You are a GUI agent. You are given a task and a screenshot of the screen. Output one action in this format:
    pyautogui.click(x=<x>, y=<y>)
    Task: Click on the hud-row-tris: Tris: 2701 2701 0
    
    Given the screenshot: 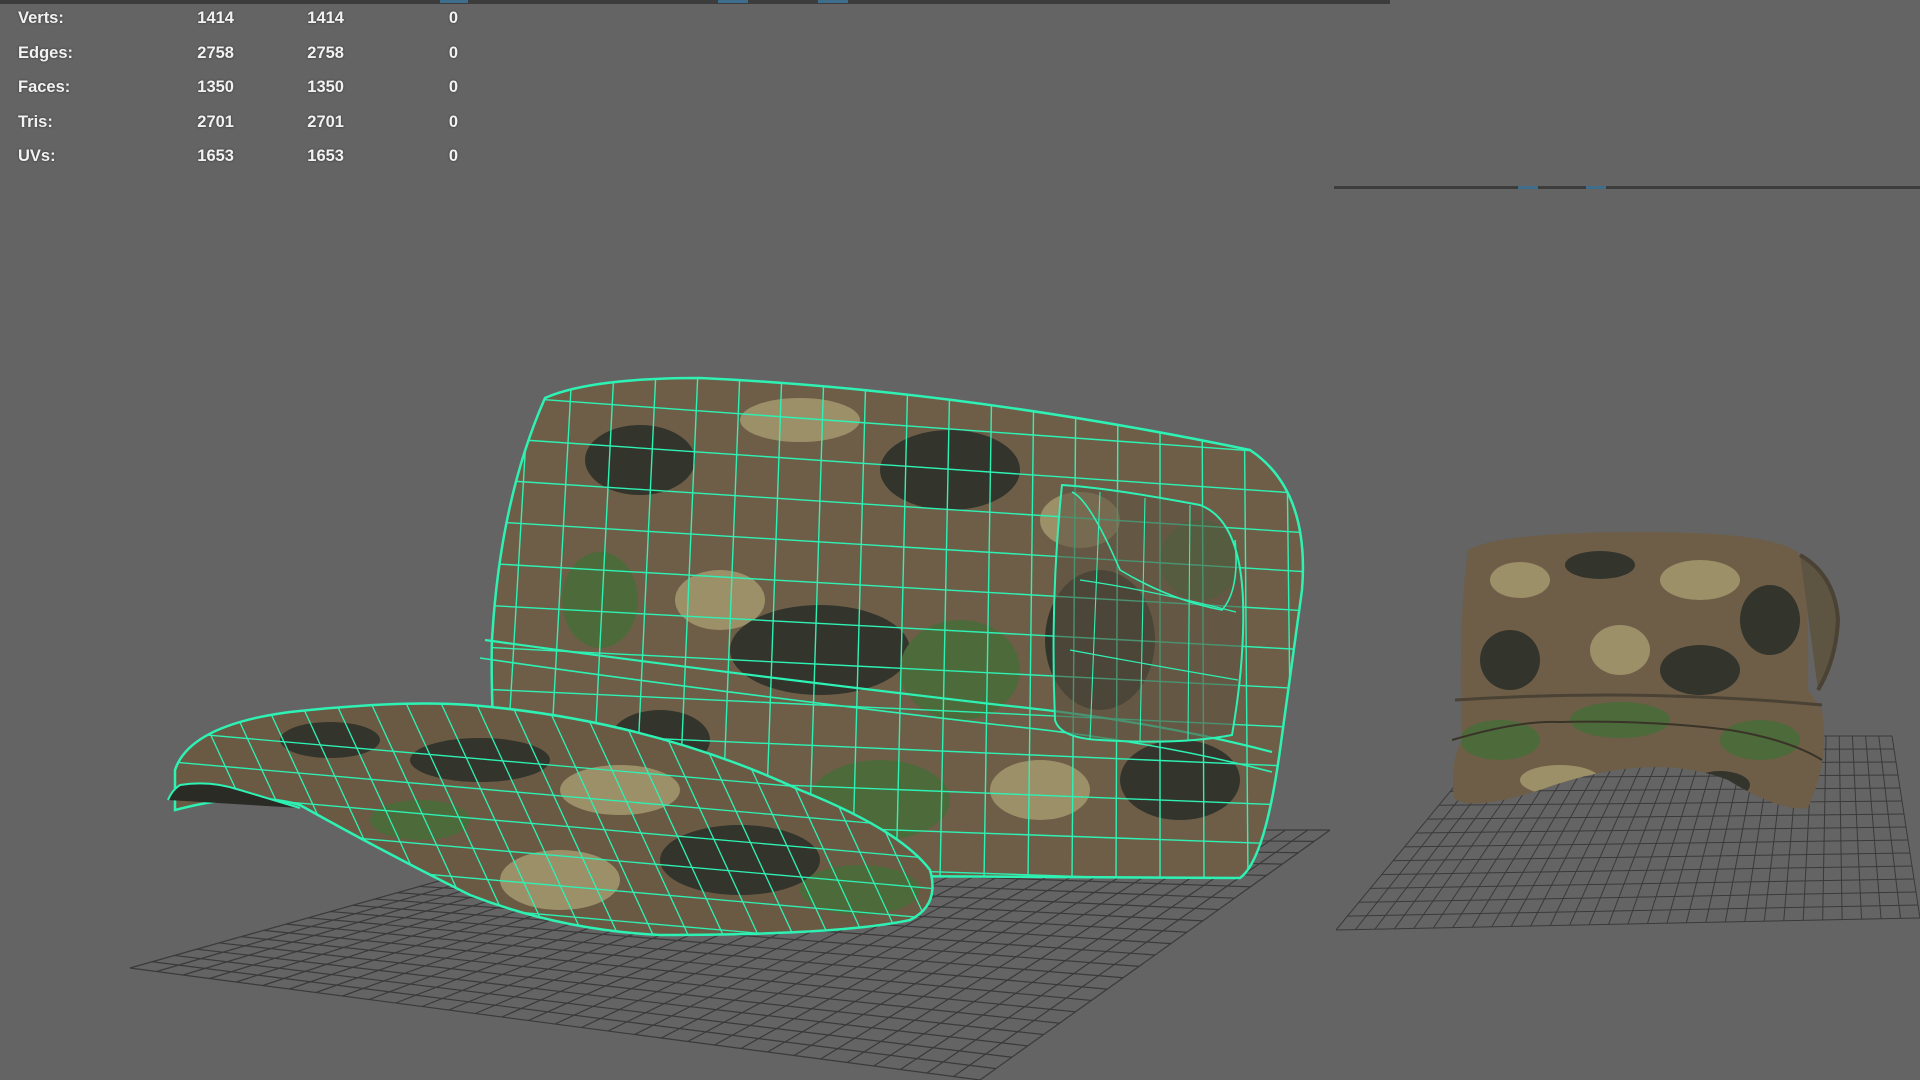 What is the action you would take?
    pyautogui.click(x=238, y=129)
    